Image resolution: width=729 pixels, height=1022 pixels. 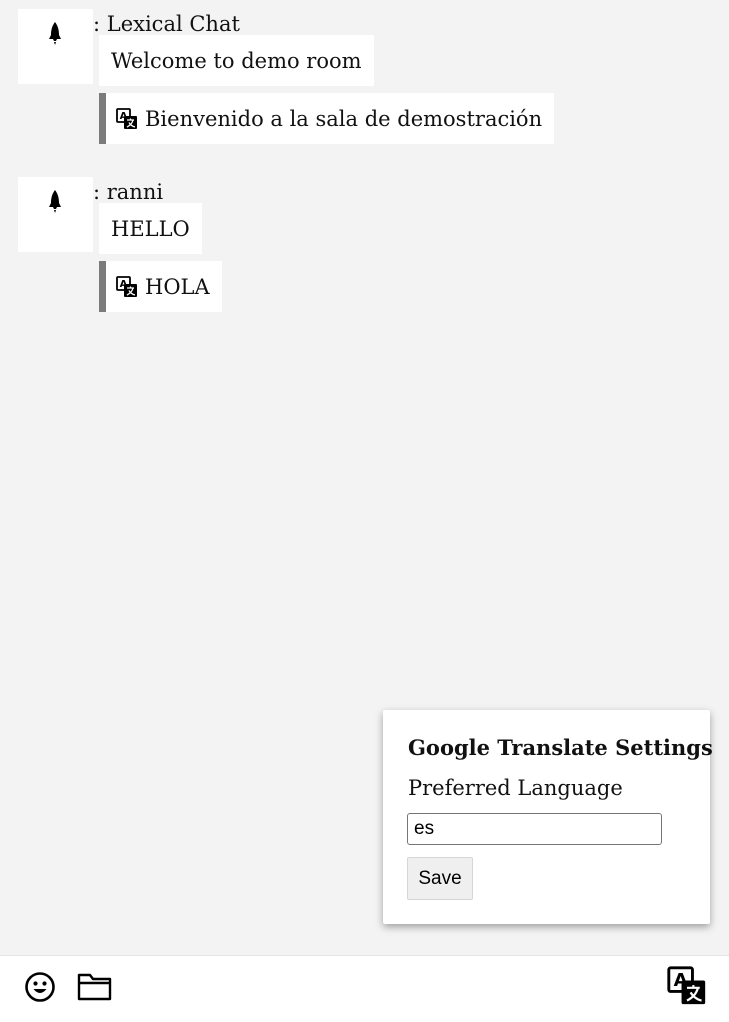 I want to click on message-text: HELLO, so click(x=150, y=228).